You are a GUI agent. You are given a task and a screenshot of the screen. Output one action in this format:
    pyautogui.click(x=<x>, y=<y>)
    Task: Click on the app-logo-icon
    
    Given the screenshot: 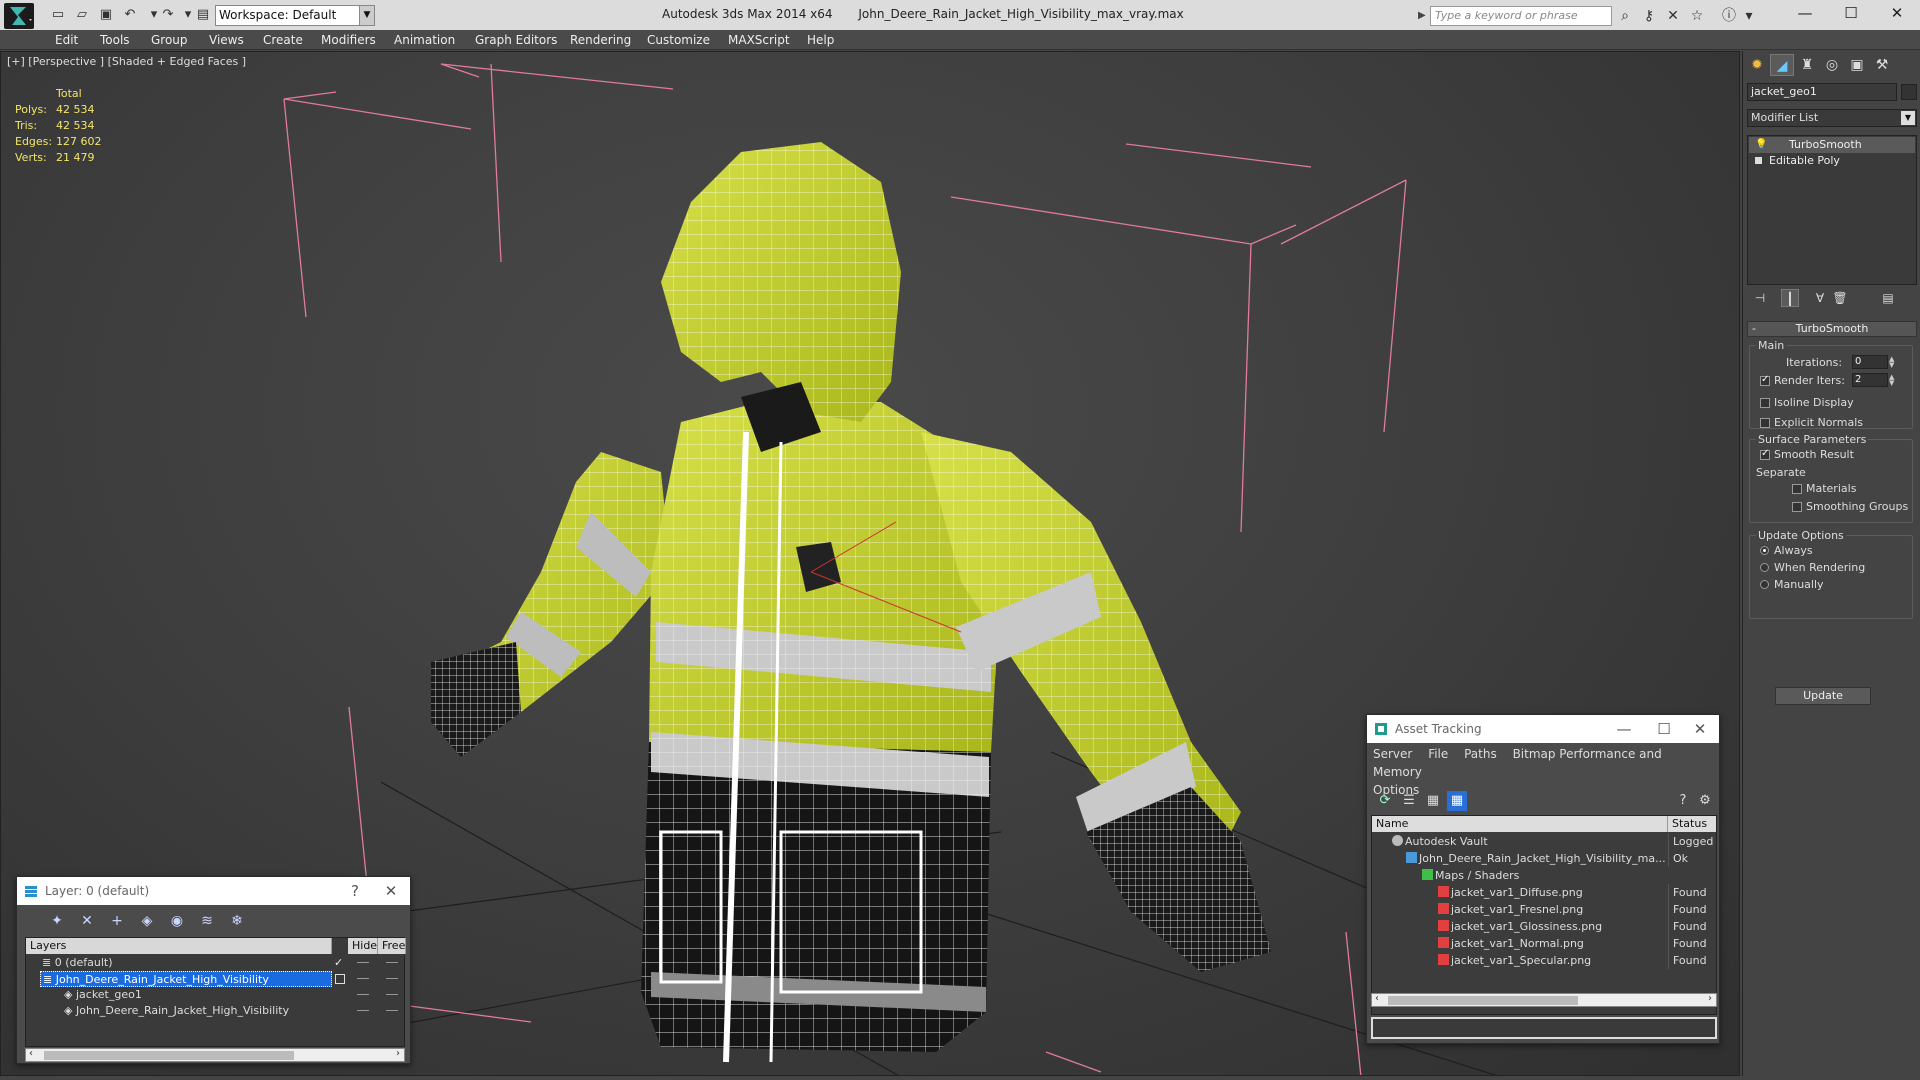 What is the action you would take?
    pyautogui.click(x=19, y=16)
    